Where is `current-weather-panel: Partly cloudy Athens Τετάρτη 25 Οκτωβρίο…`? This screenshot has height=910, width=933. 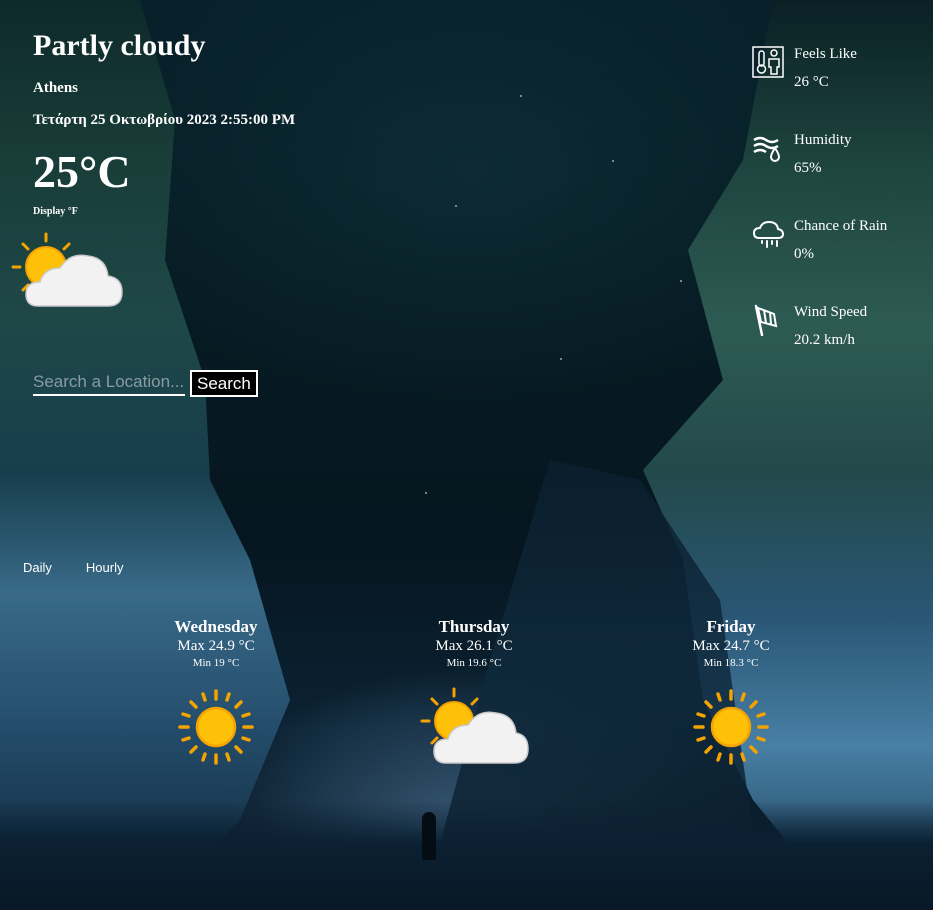 current-weather-panel: Partly cloudy Athens Τετάρτη 25 Οκτωβρίο… is located at coordinates (164, 123).